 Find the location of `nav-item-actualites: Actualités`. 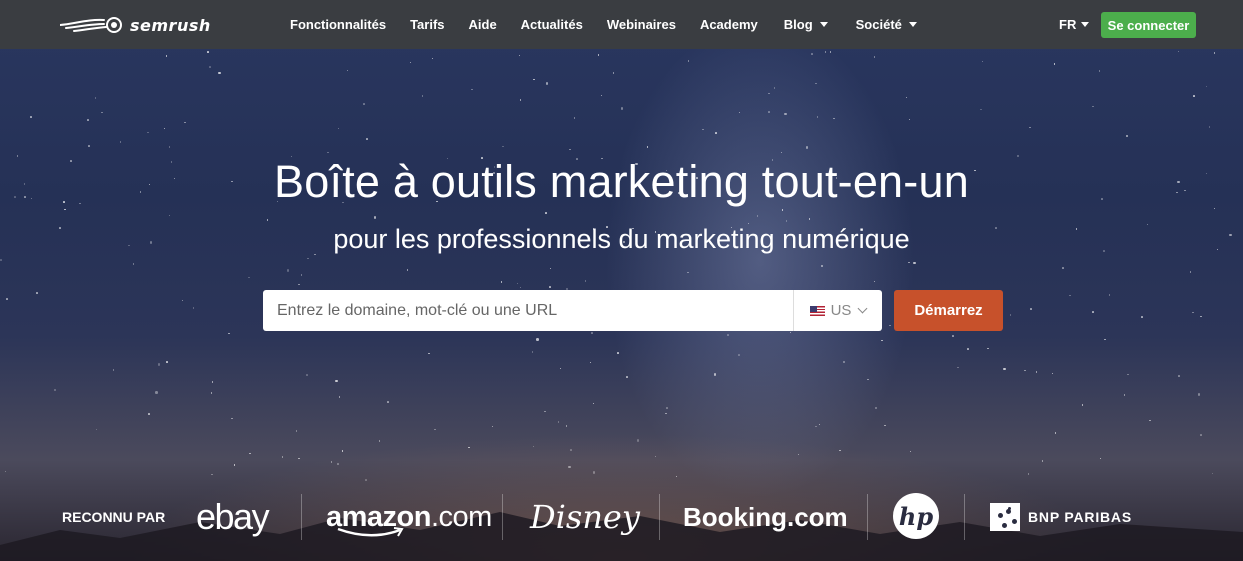

nav-item-actualites: Actualités is located at coordinates (552, 24).